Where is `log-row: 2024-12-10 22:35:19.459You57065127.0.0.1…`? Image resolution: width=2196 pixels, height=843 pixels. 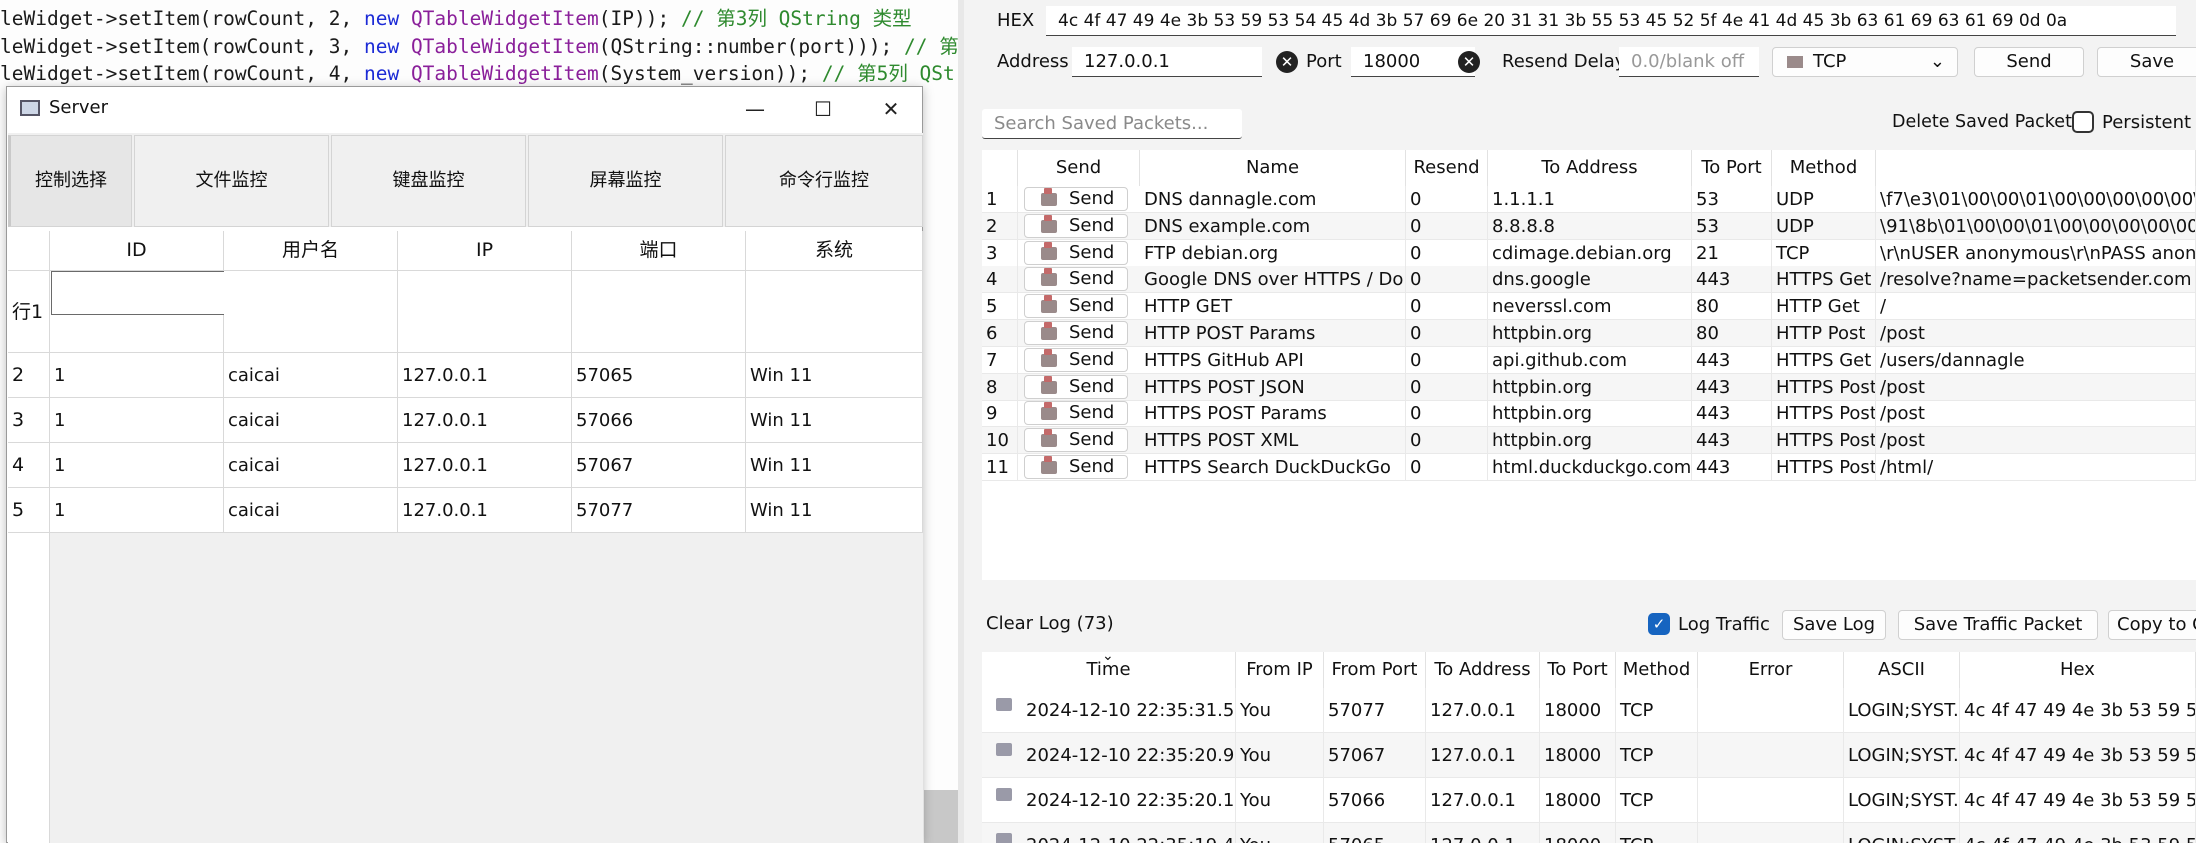
log-row: 2024-12-10 22:35:19.459You57065127.0.0.1… is located at coordinates (1589, 833).